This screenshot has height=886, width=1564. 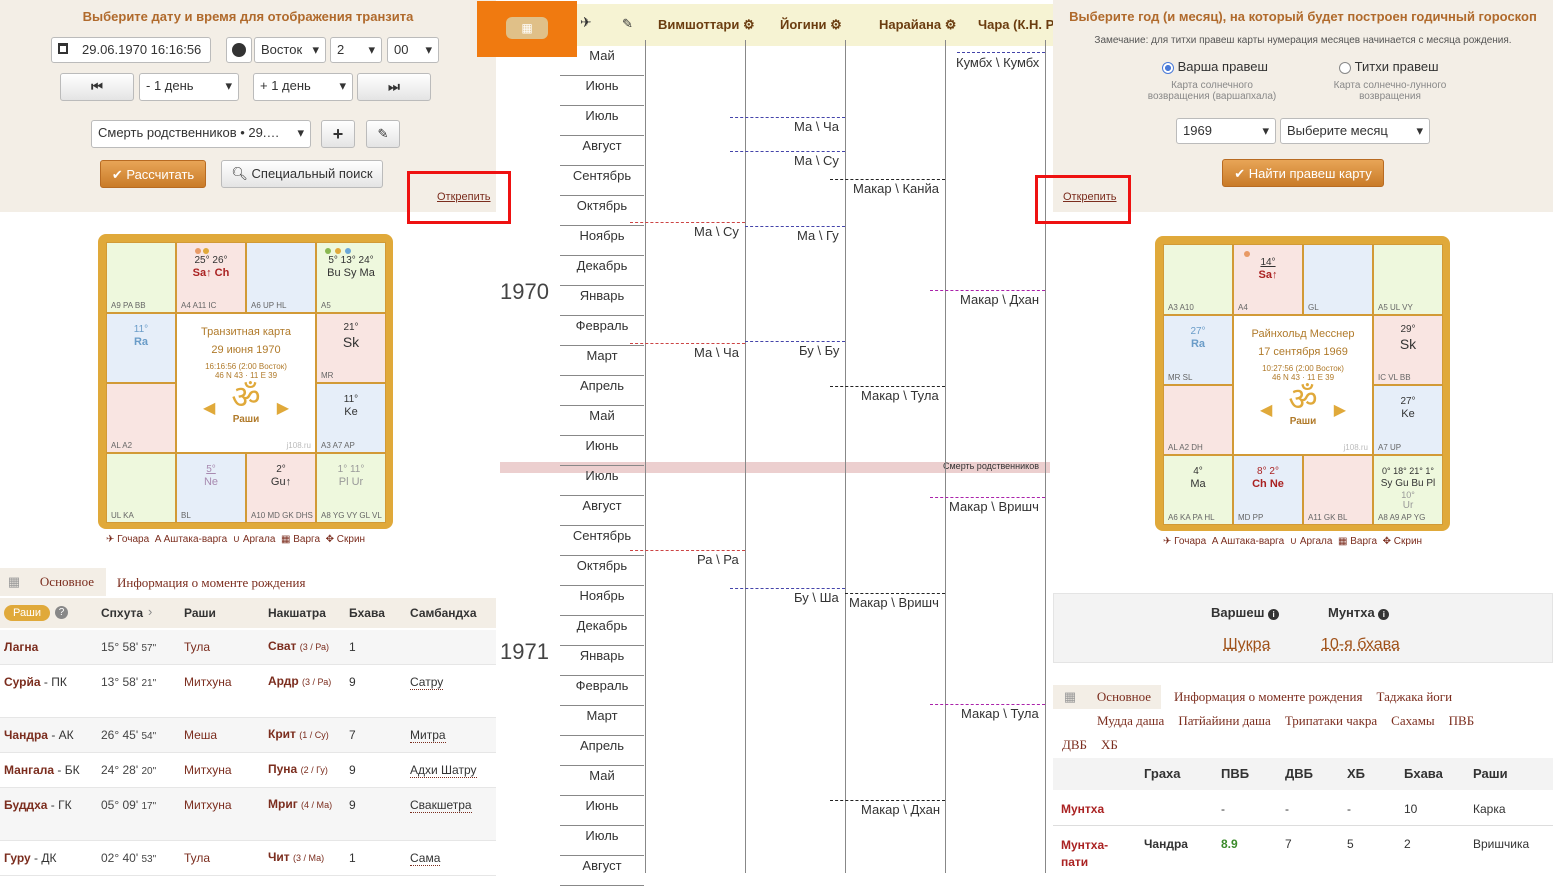 I want to click on plus-day-select: + 1 день, so click(x=303, y=87).